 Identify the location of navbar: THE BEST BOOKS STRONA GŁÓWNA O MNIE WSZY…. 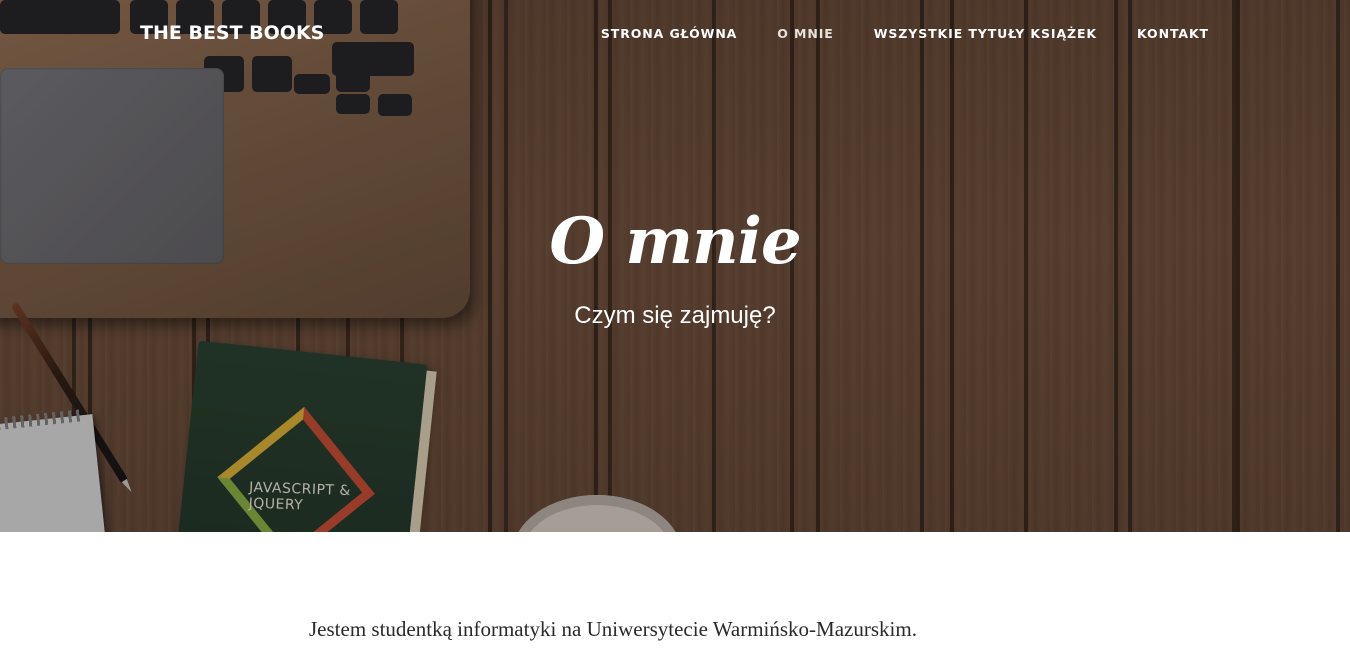
(675, 34).